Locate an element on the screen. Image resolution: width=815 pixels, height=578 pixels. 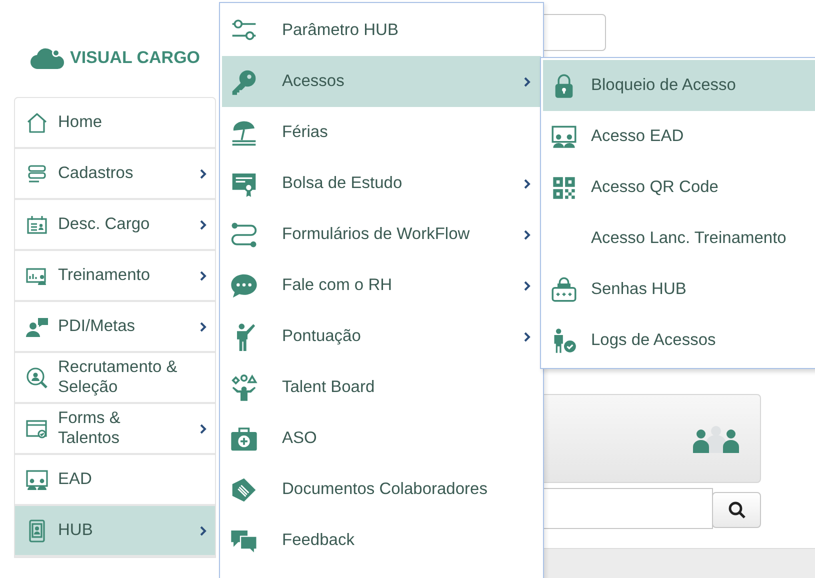
menu-item: Acesso EAD is located at coordinates (679, 136).